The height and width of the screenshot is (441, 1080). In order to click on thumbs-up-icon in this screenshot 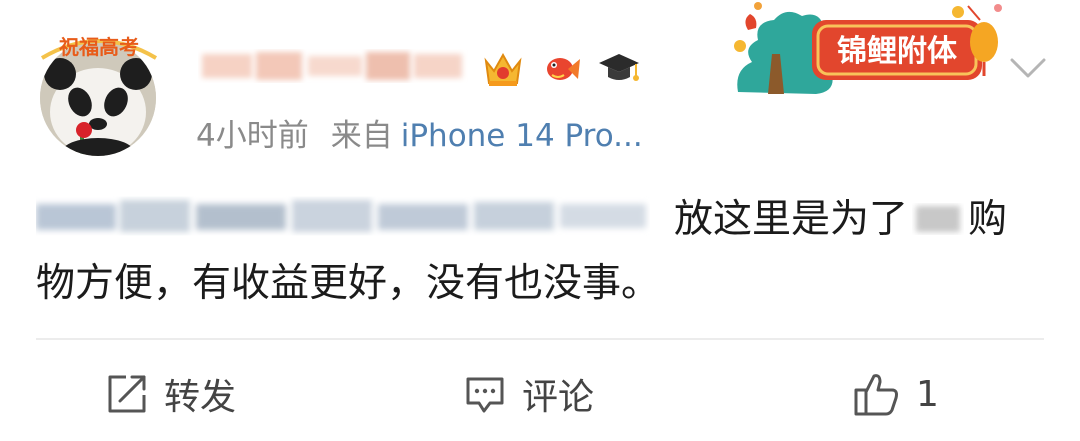, I will do `click(876, 395)`.